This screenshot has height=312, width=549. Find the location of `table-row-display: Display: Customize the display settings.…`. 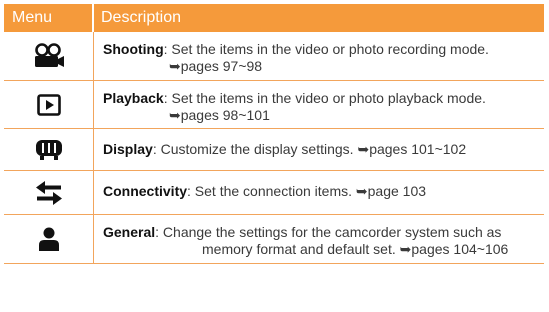

table-row-display: Display: Customize the display settings.… is located at coordinates (274, 150).